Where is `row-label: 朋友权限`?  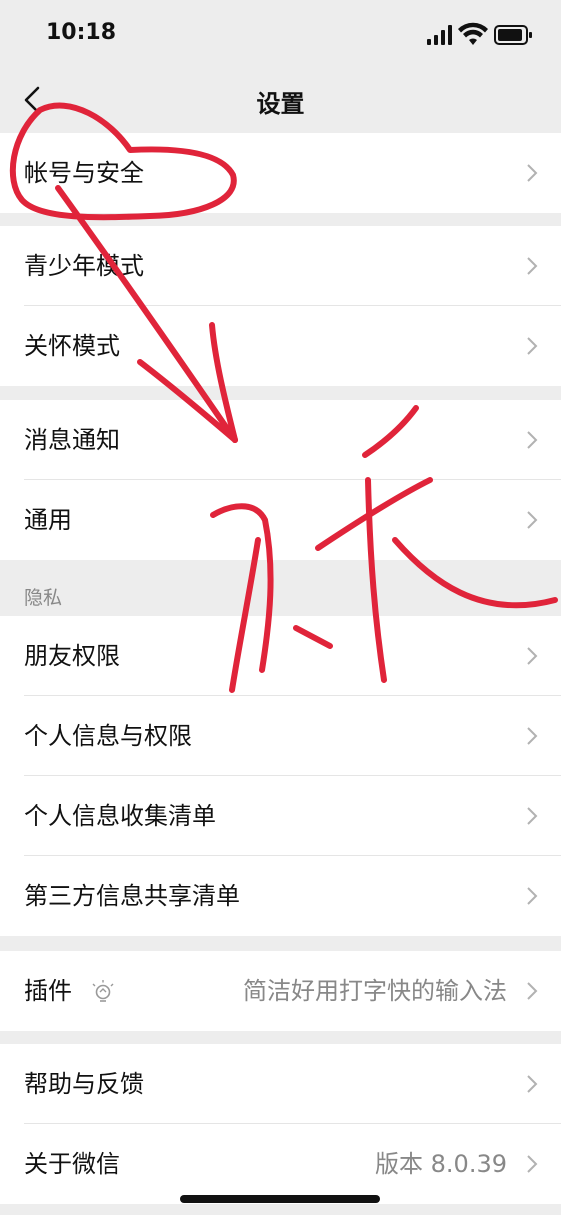 row-label: 朋友权限 is located at coordinates (72, 656).